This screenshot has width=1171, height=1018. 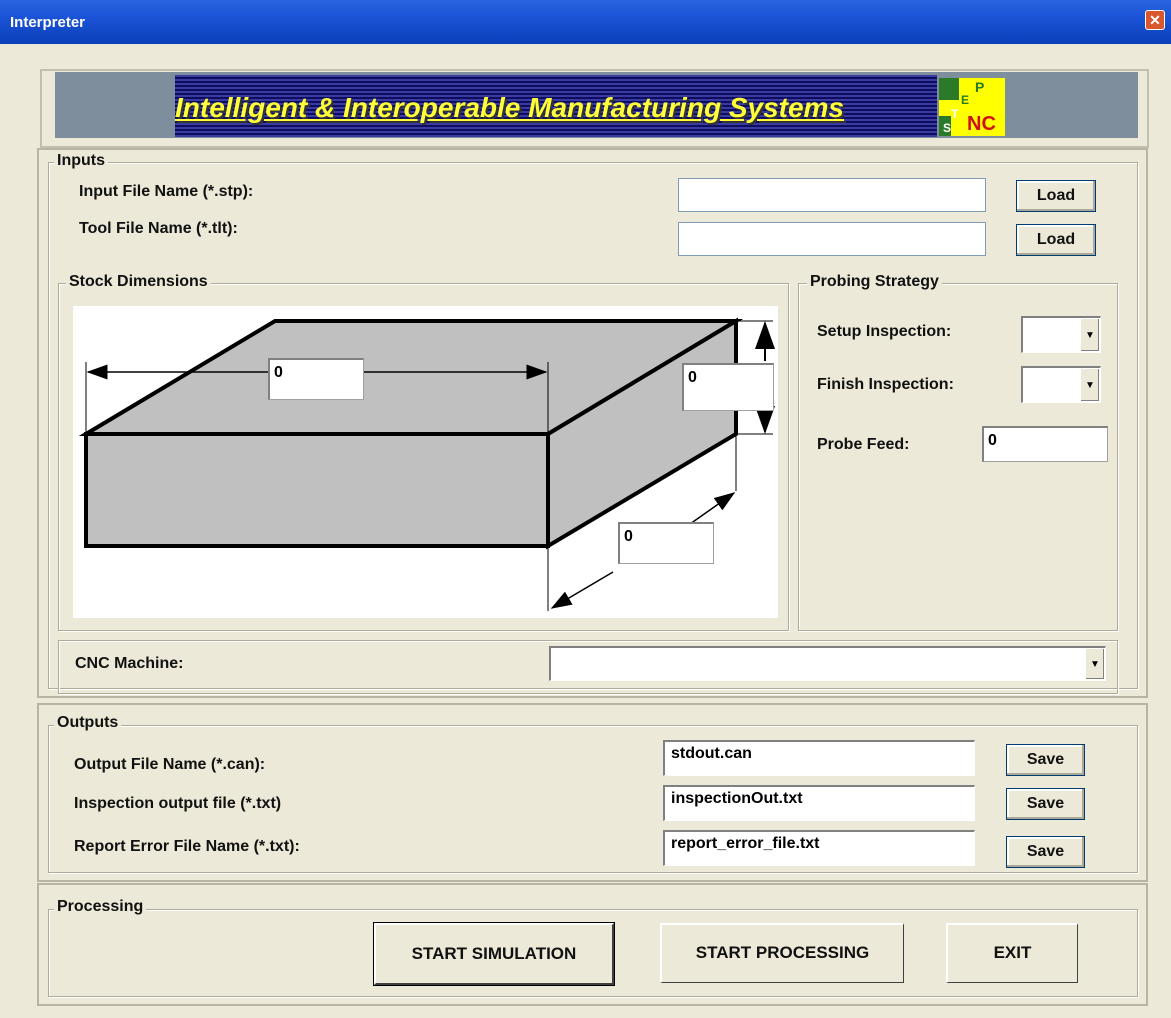 What do you see at coordinates (170, 764) in the screenshot?
I see `output-file-label: Output File Name (*.can):` at bounding box center [170, 764].